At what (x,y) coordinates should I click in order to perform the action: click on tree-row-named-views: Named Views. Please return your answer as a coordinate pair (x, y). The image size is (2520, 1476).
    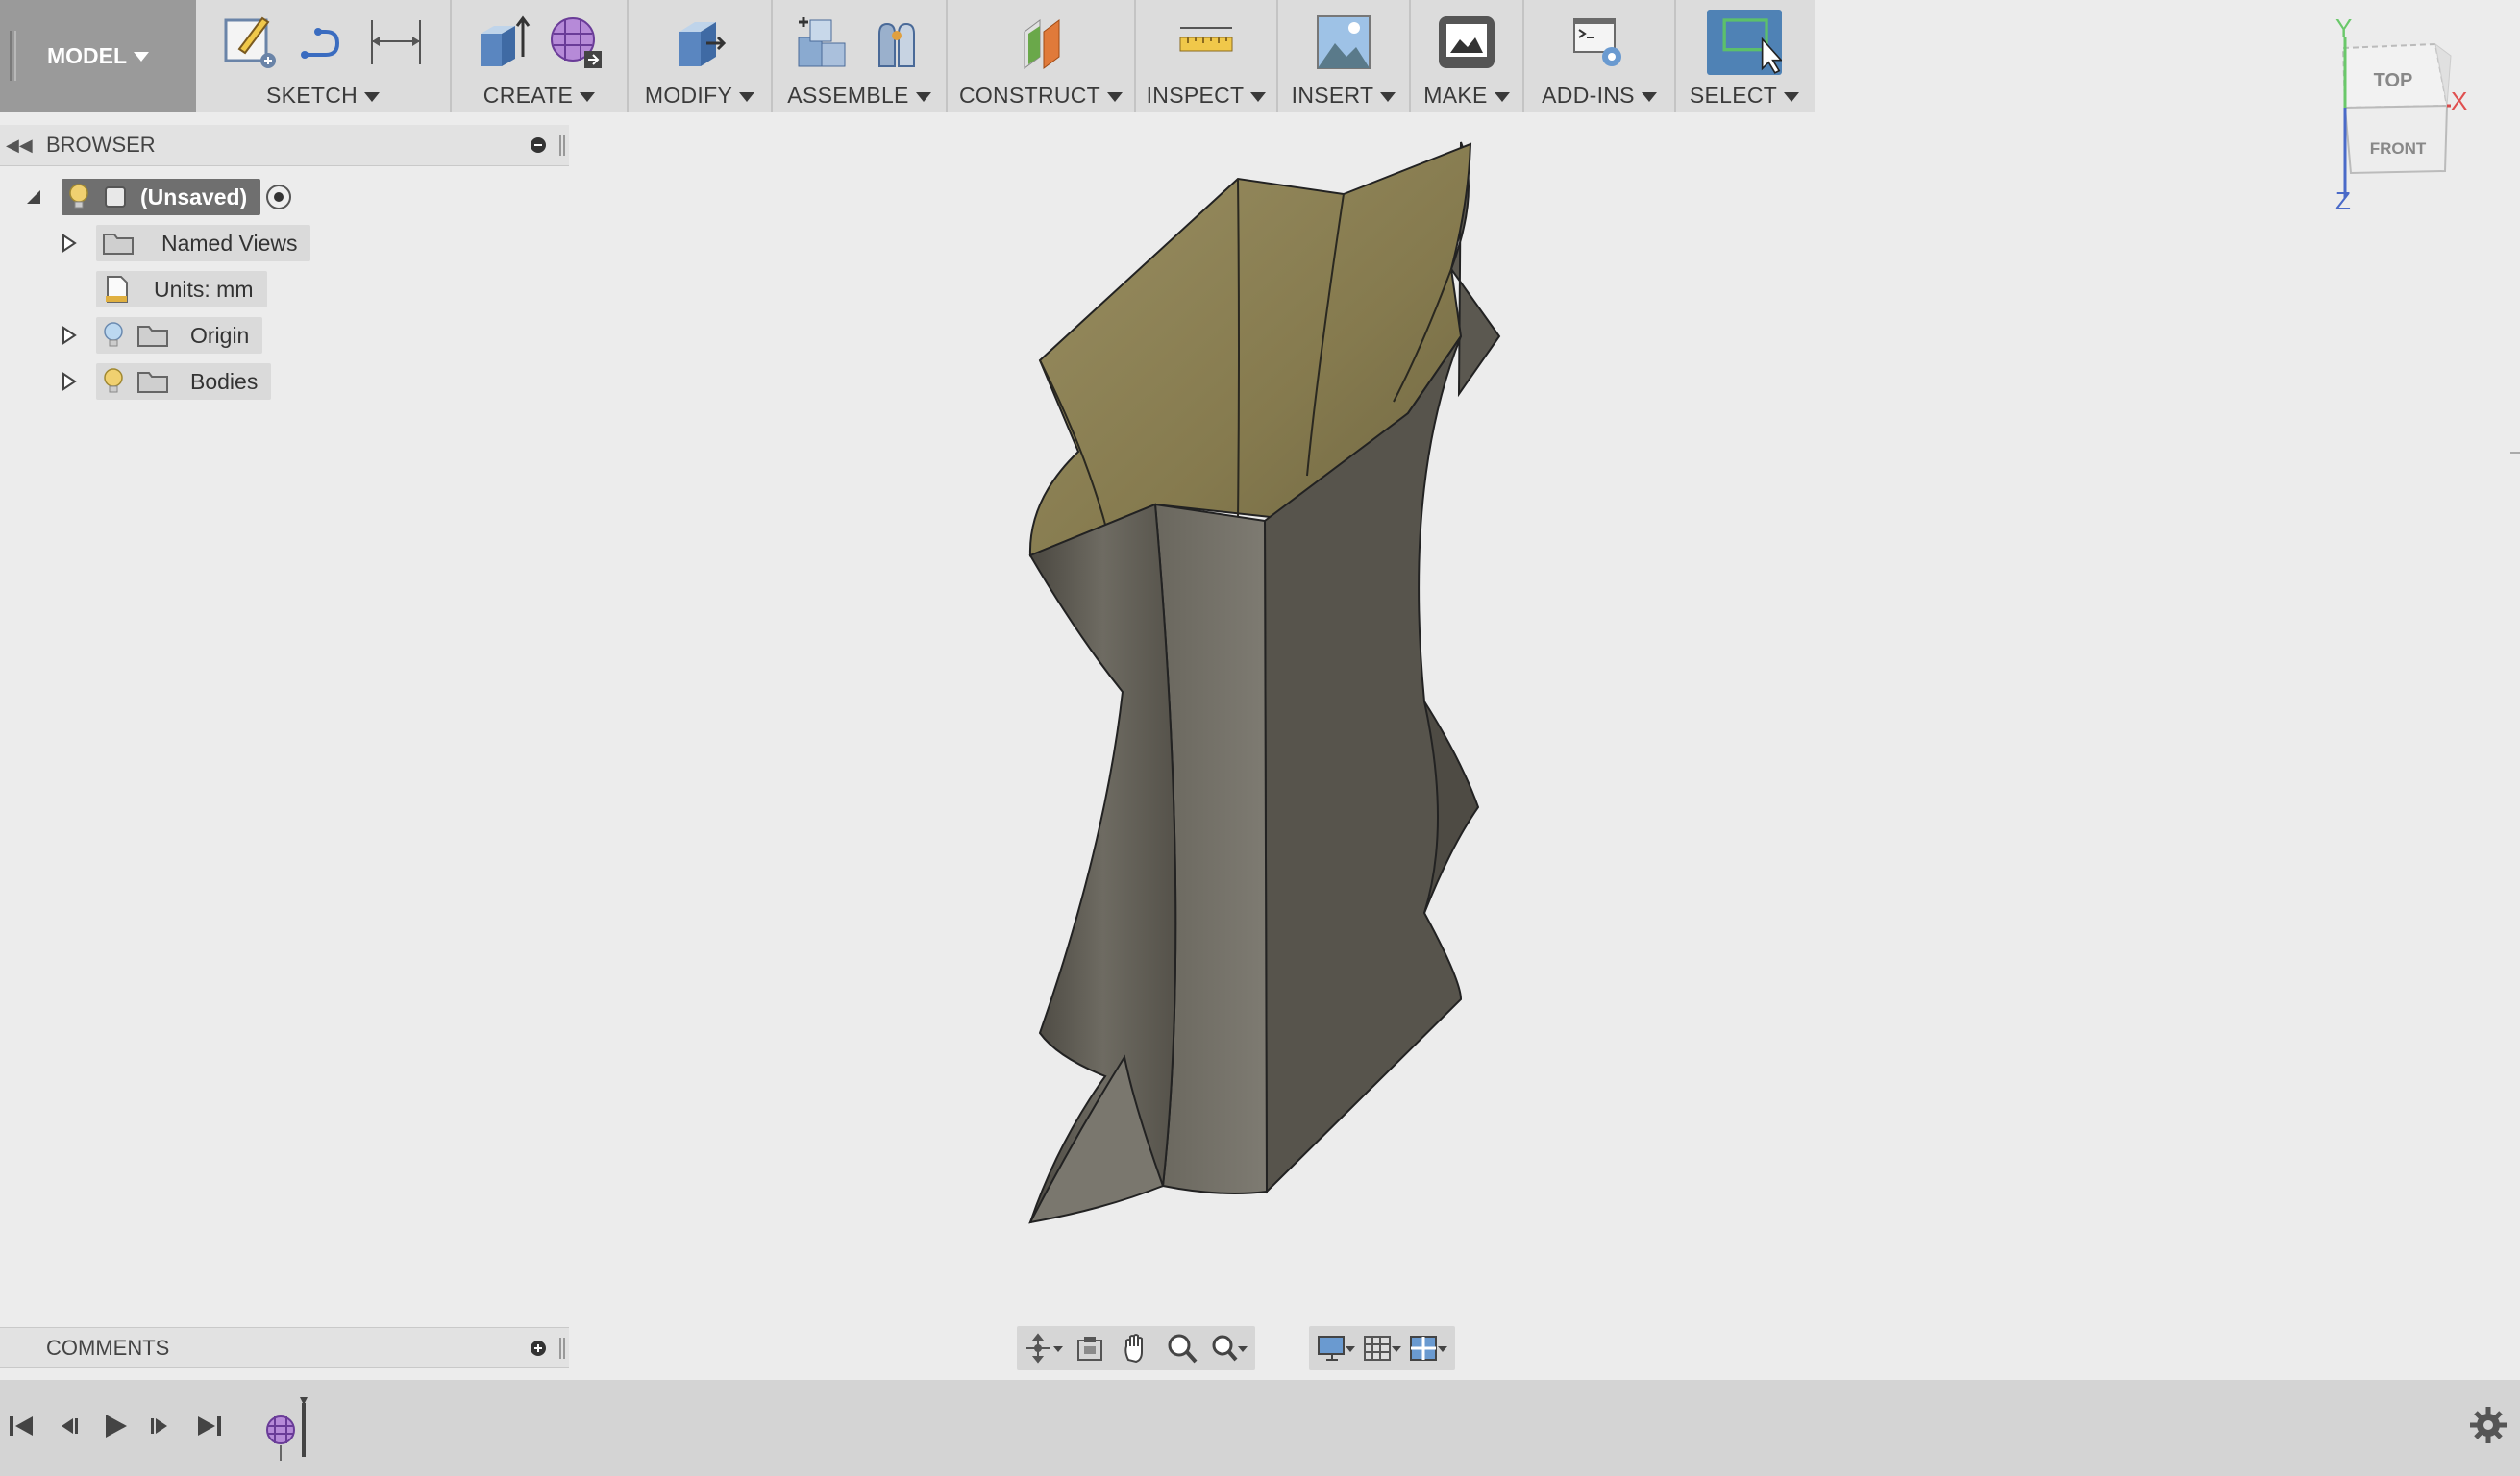
    Looking at the image, I should click on (186, 243).